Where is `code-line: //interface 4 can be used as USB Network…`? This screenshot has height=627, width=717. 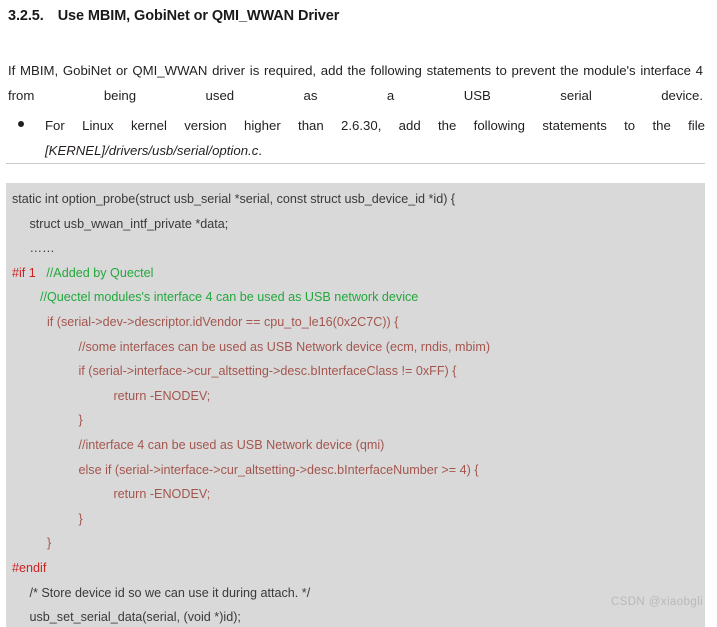 code-line: //interface 4 can be used as USB Network… is located at coordinates (355, 445).